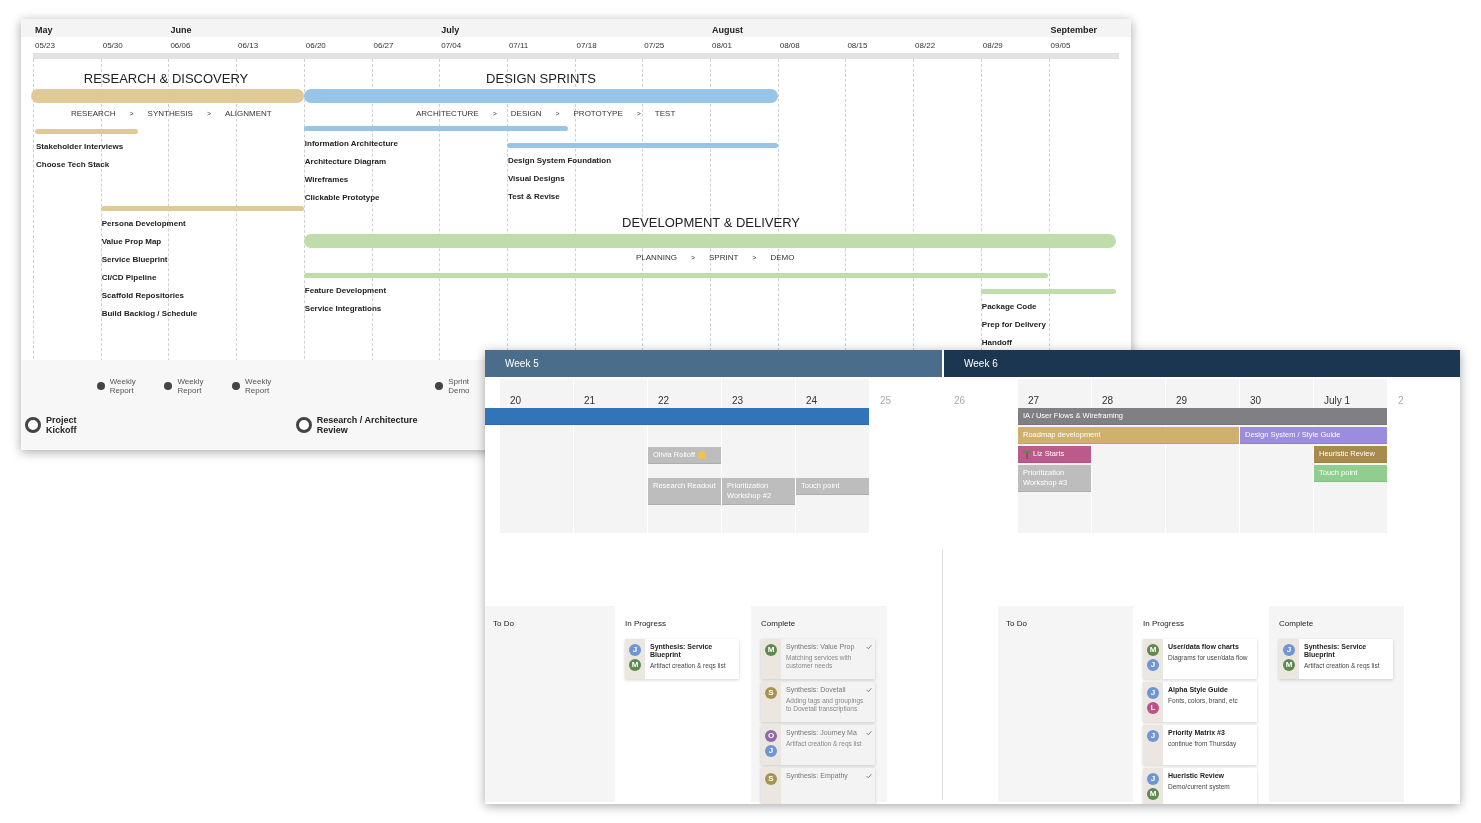 The height and width of the screenshot is (823, 1481). I want to click on day-label: July 1, so click(1337, 400).